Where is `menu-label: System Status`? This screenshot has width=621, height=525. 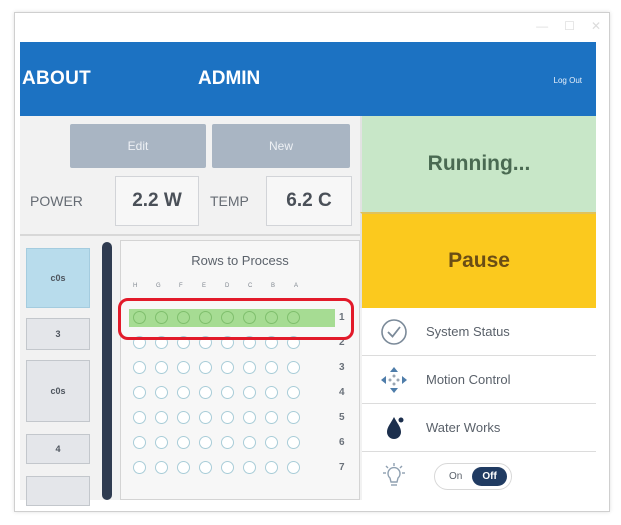
menu-label: System Status is located at coordinates (468, 331).